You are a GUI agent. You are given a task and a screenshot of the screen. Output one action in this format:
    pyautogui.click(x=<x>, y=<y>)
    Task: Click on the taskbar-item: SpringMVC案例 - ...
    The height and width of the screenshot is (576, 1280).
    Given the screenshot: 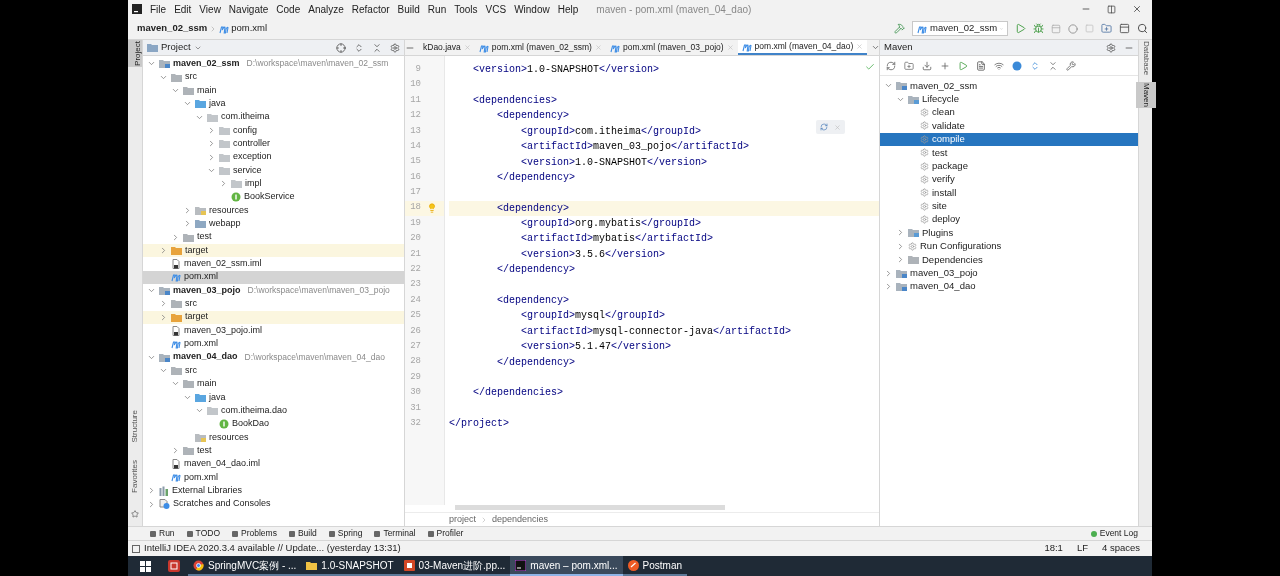 What is the action you would take?
    pyautogui.click(x=245, y=566)
    